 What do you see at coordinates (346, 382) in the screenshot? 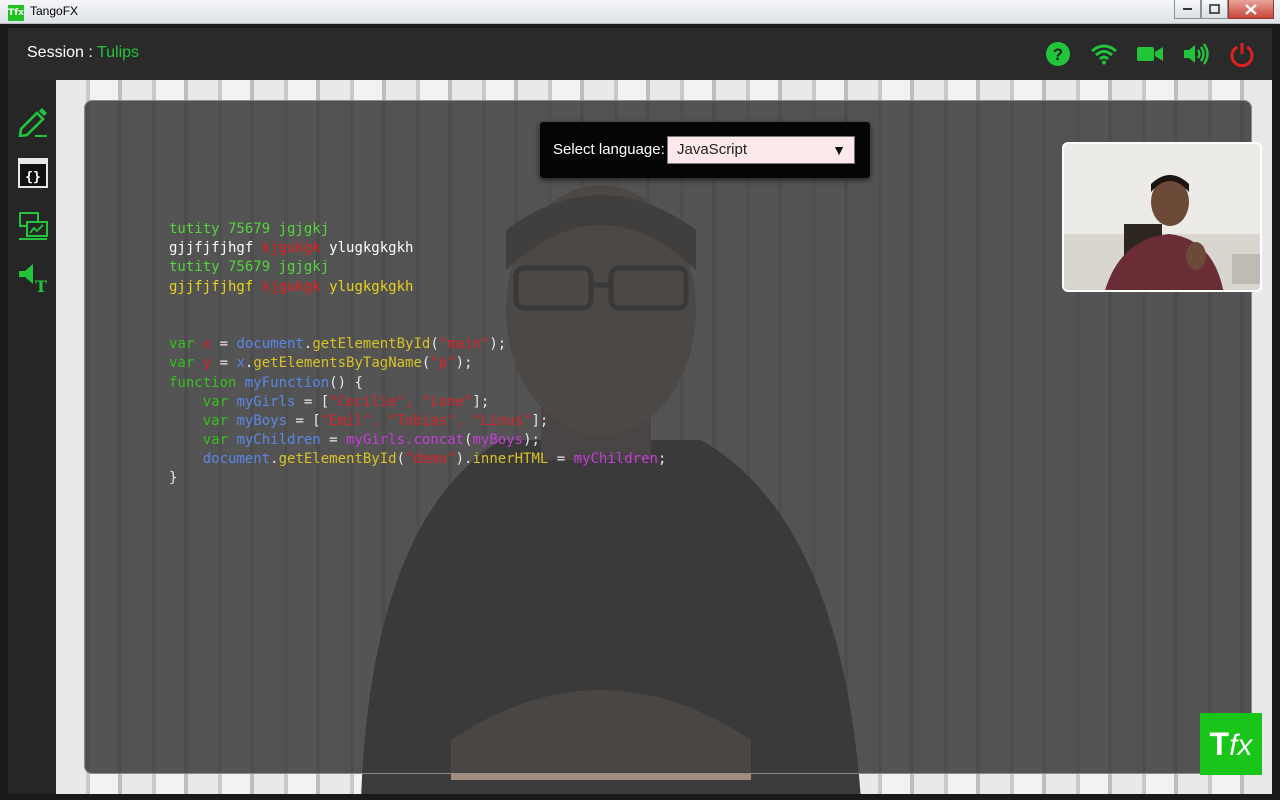
I see `code-token: () {` at bounding box center [346, 382].